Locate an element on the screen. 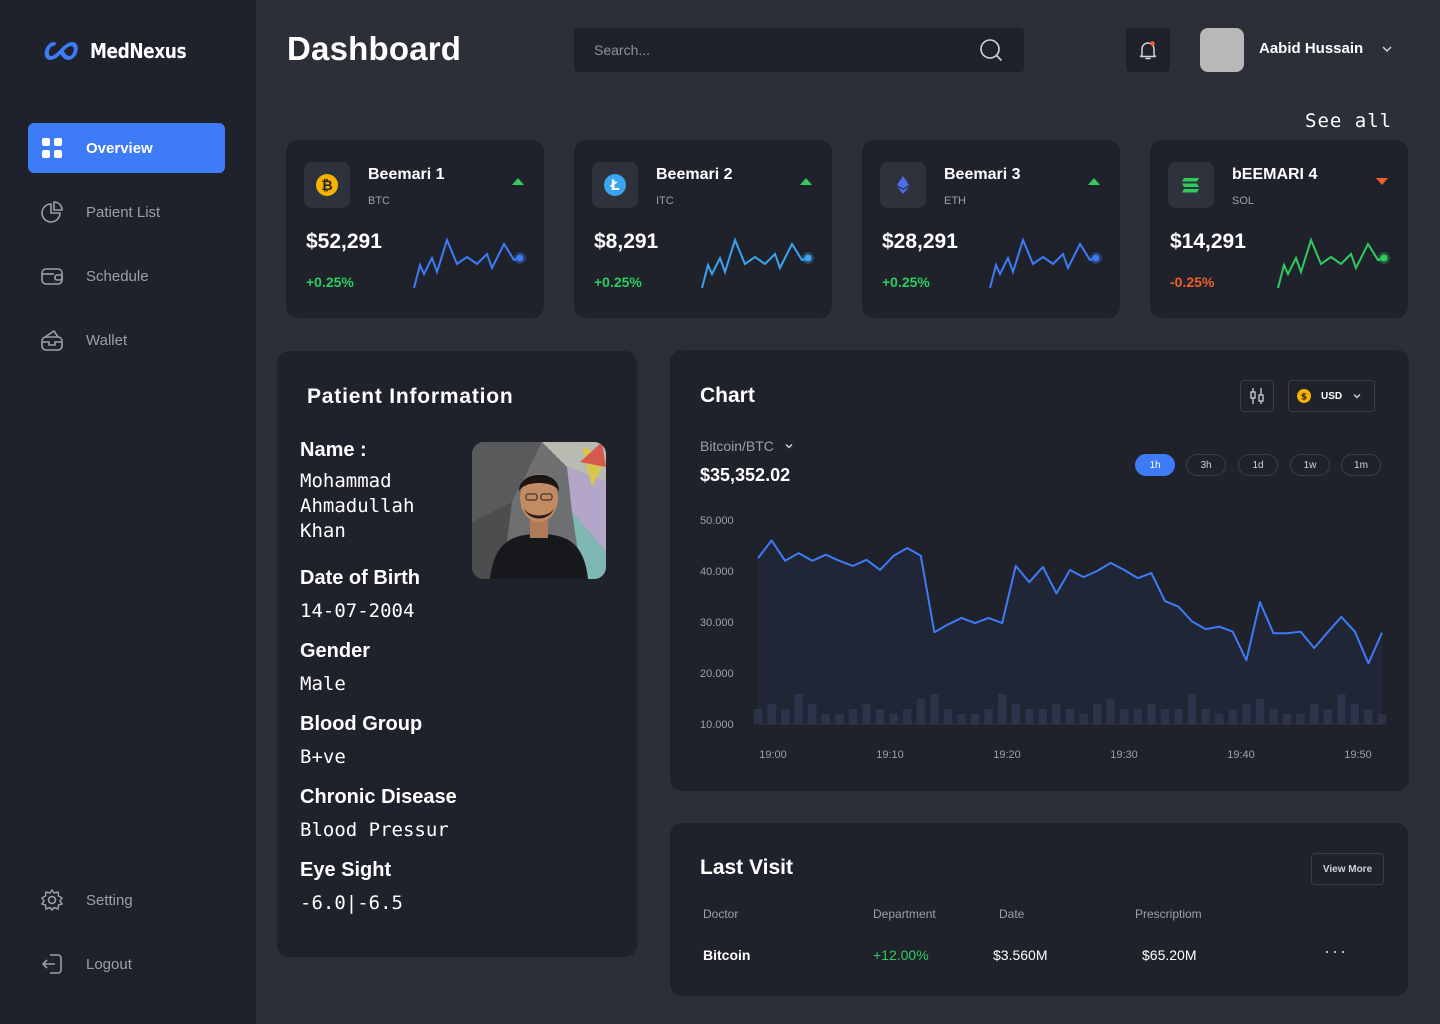 The width and height of the screenshot is (1440, 1024). patient-photo is located at coordinates (539, 510).